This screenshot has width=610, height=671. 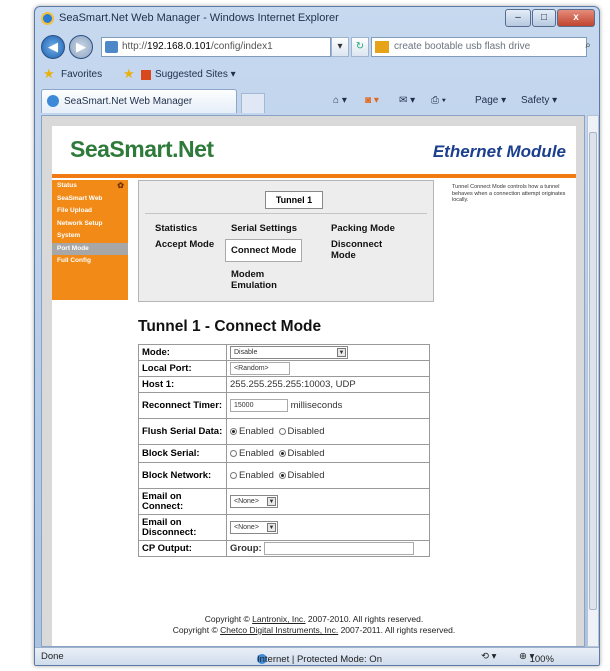 I want to click on tab-accept-mode: Accept Mode, so click(x=185, y=244).